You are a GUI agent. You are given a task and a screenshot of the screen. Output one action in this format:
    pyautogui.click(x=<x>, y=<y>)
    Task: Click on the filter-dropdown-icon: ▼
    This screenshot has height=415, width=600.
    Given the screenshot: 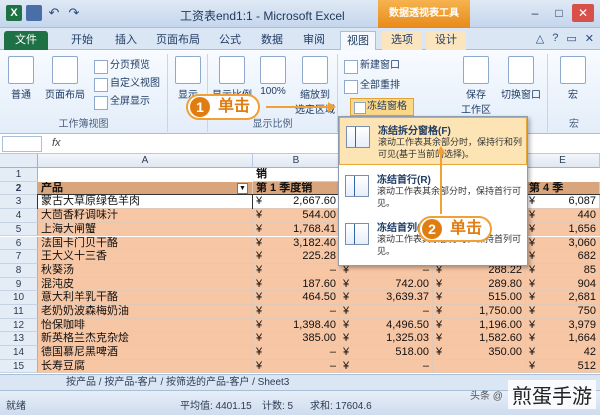 What is the action you would take?
    pyautogui.click(x=242, y=188)
    